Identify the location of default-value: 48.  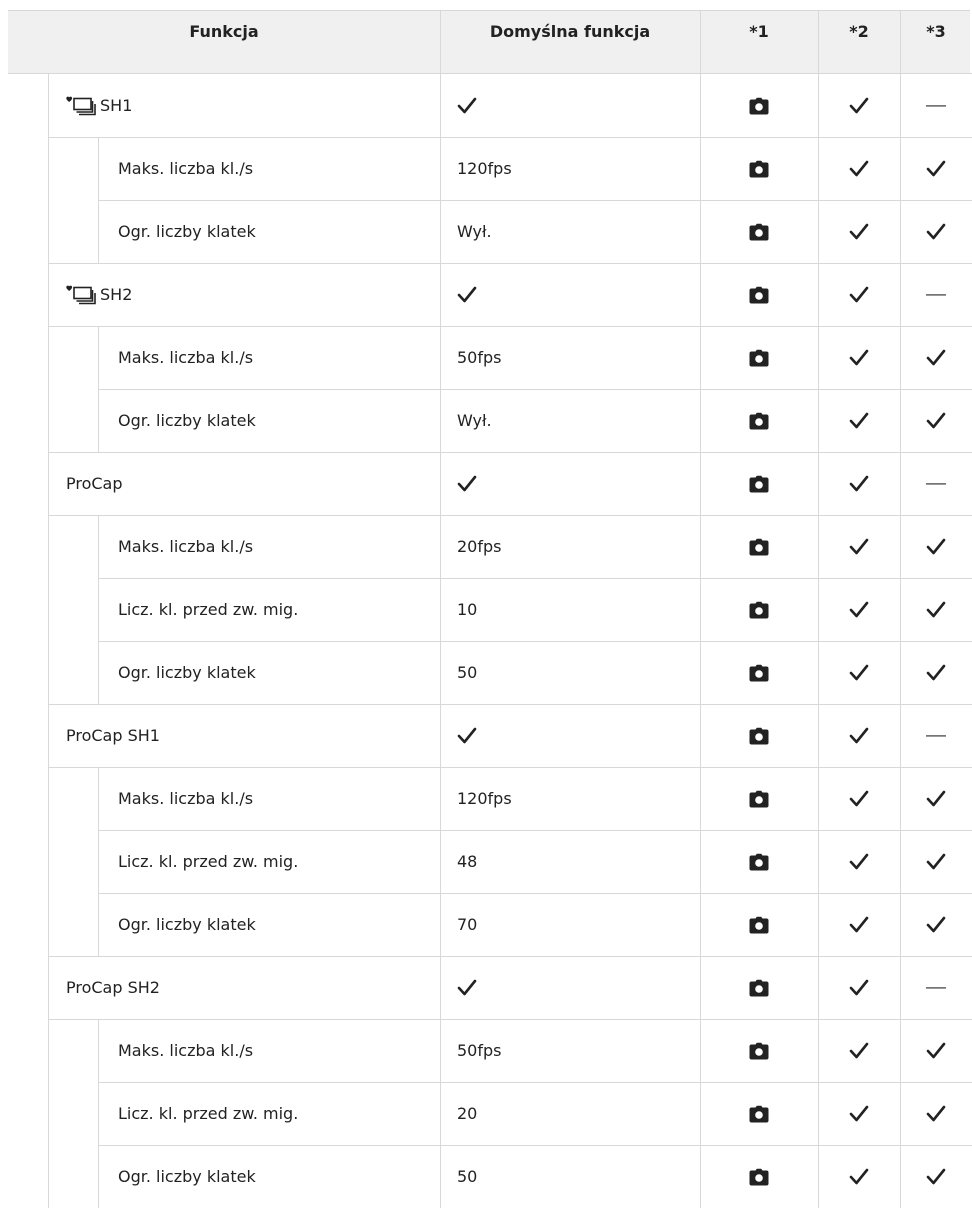
(467, 861).